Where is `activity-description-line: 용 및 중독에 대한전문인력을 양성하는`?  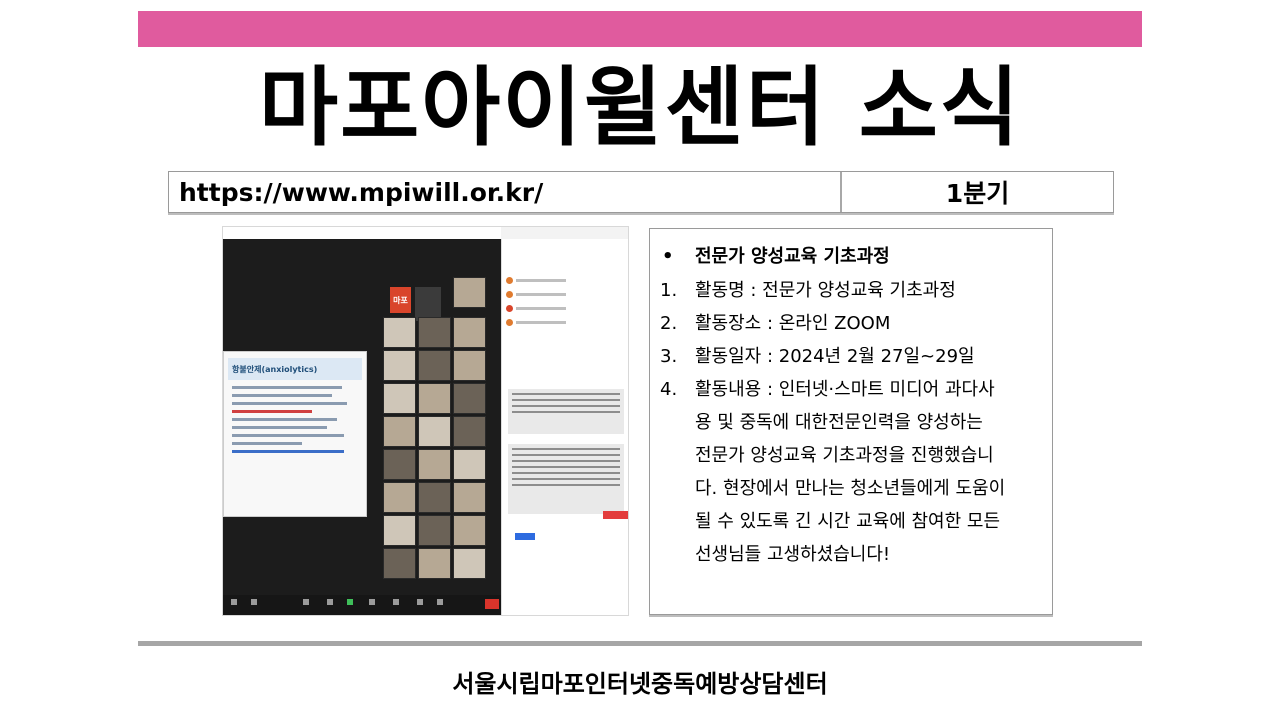 activity-description-line: 용 및 중독에 대한전문인력을 양성하는 is located at coordinates (839, 422).